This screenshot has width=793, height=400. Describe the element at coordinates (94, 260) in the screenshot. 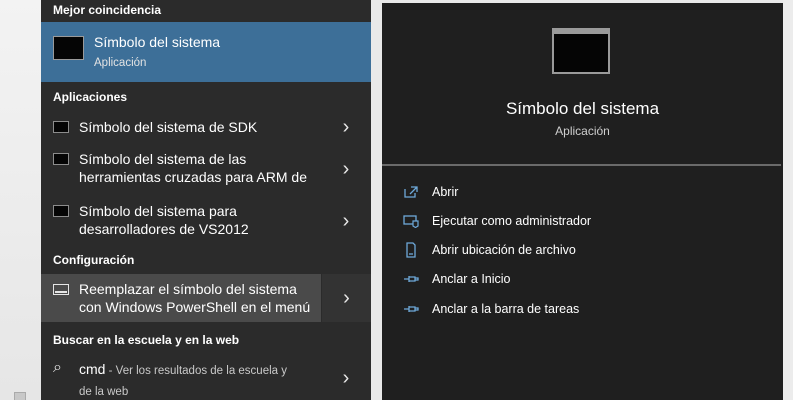

I see `section-header-settings: Configuración` at that location.